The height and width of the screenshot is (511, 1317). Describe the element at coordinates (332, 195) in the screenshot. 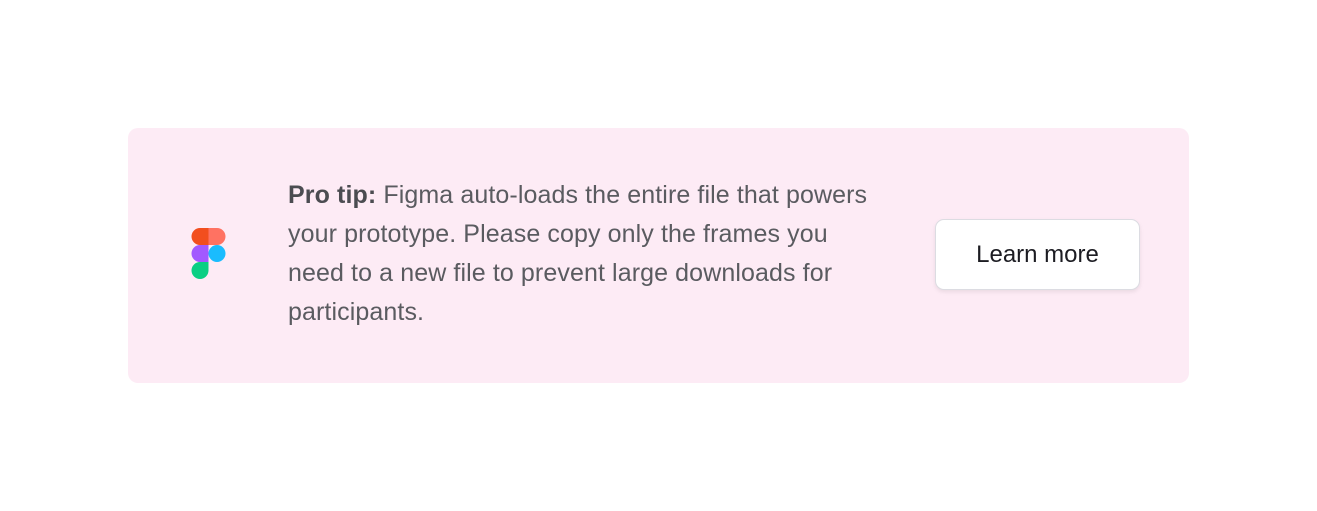

I see `pro-tip-label: Pro tip:` at that location.